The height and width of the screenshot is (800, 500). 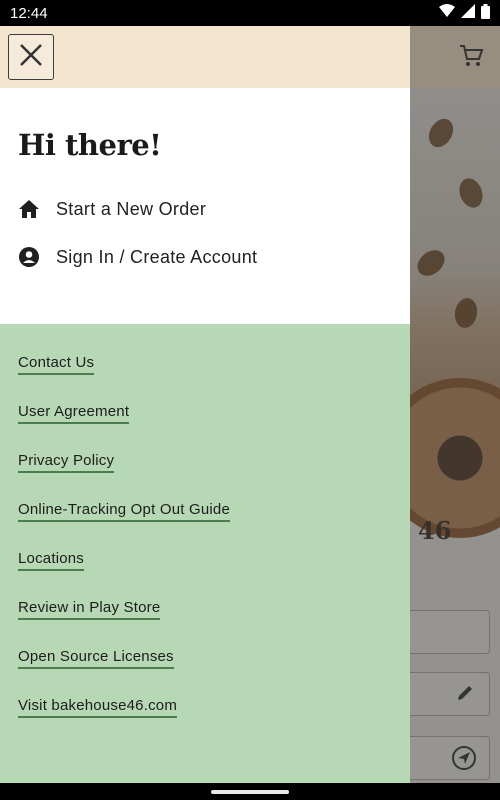 I want to click on opt-out-guide-link: Online-Tracking Opt Out Guide, so click(x=124, y=511).